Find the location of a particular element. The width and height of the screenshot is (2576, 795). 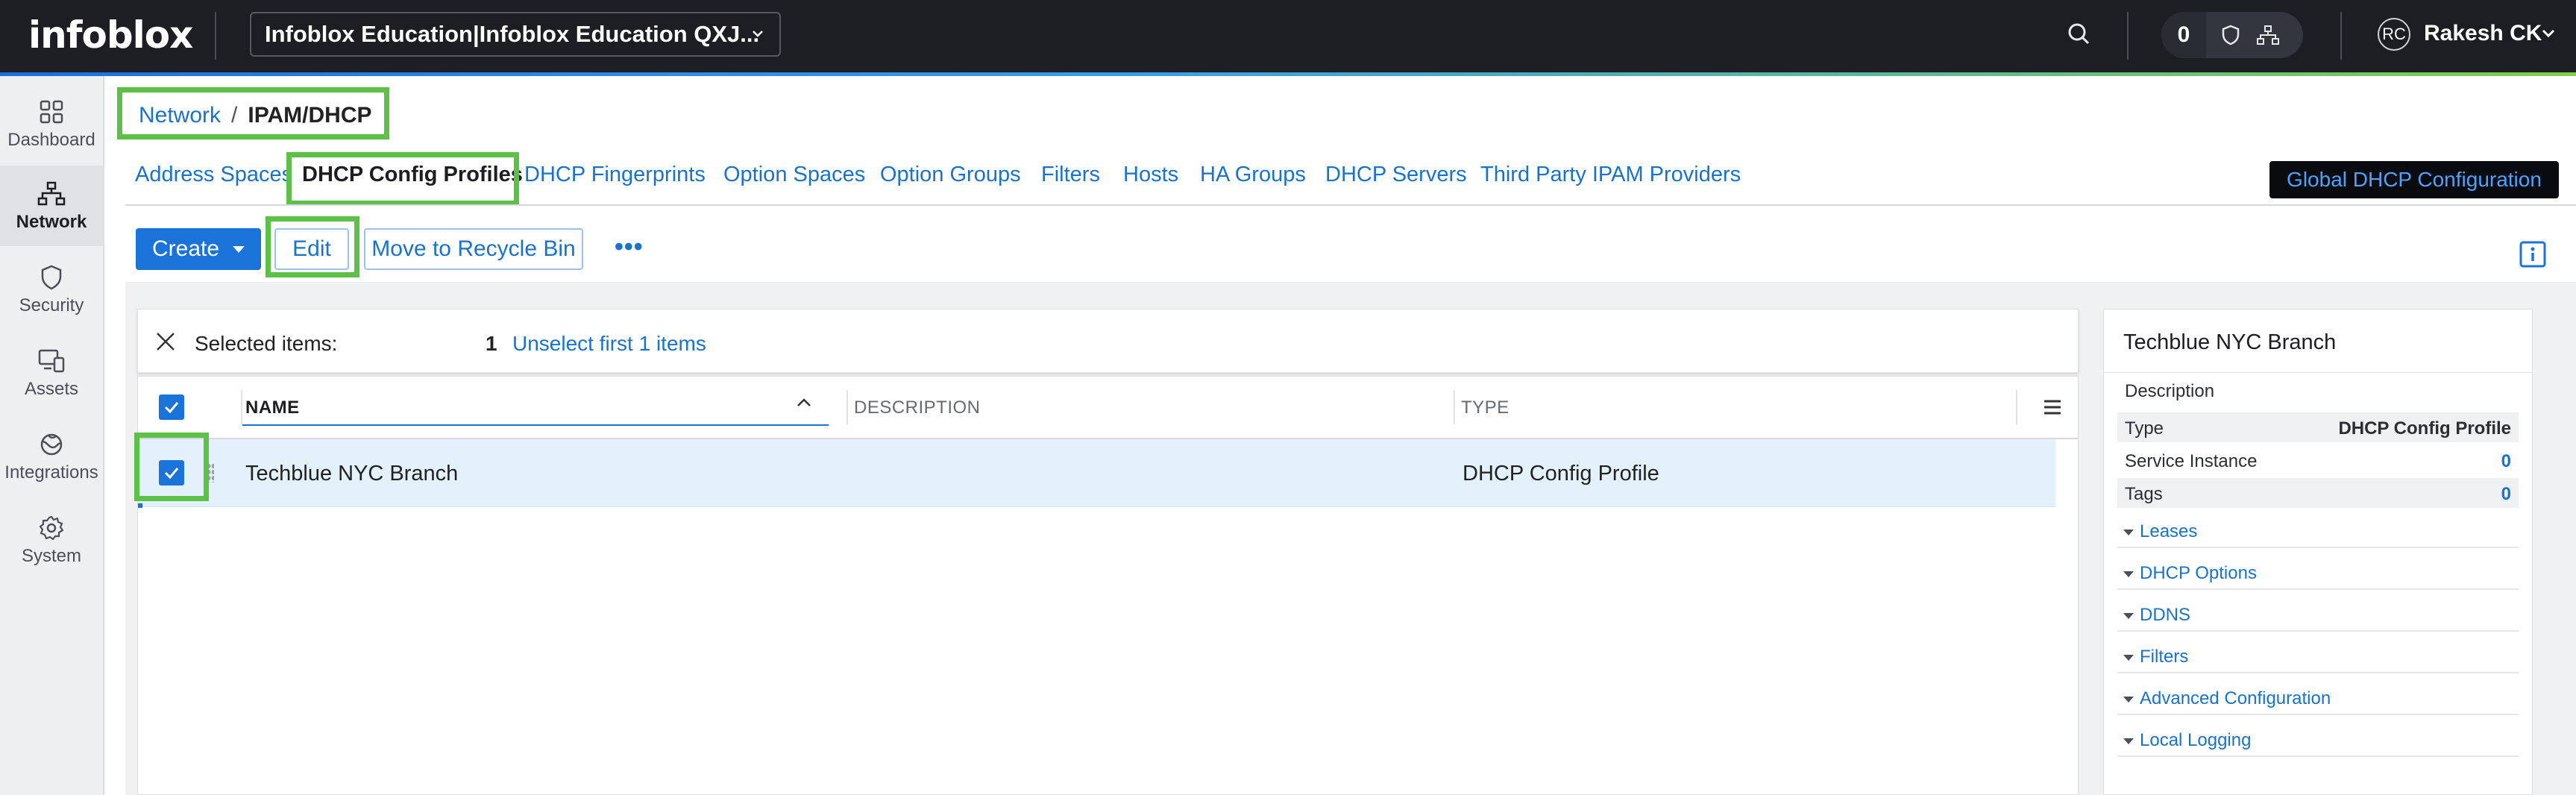

infoblox-logo: infoblox is located at coordinates (111, 35).